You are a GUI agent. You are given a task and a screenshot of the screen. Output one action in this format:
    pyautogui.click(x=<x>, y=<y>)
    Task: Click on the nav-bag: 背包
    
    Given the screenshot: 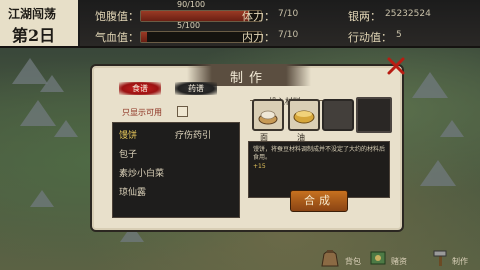 What is the action you would take?
    pyautogui.click(x=353, y=261)
    